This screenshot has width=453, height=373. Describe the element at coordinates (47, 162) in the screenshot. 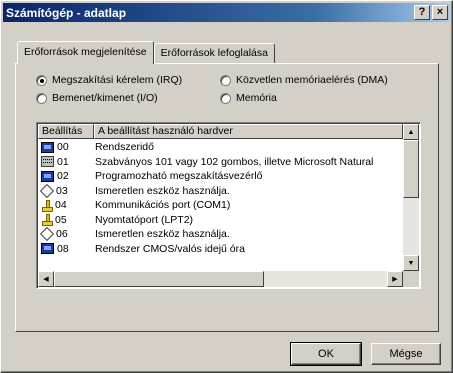

I see `keyboard-icon` at that location.